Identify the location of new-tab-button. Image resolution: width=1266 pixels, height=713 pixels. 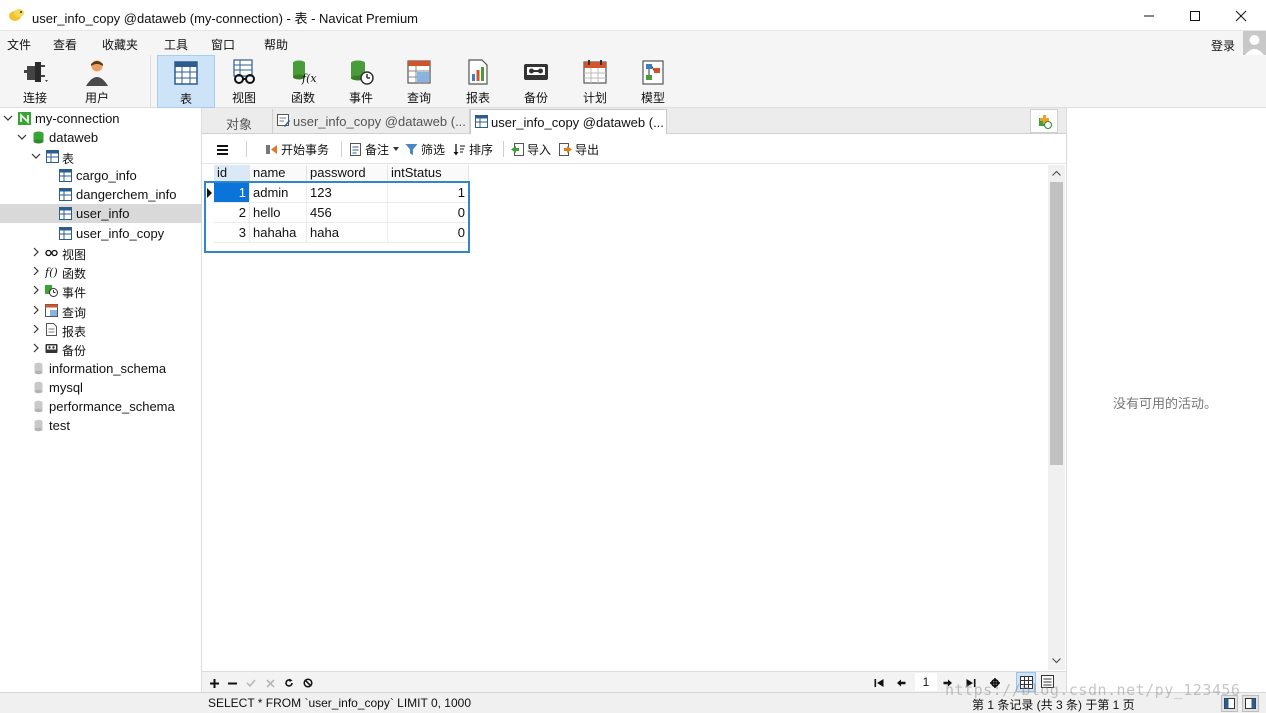
(1044, 121).